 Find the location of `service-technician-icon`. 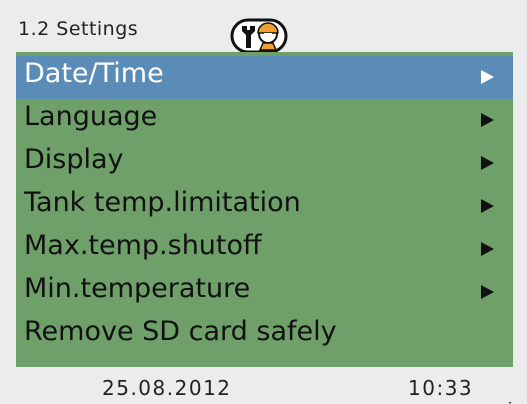

service-technician-icon is located at coordinates (259, 34).